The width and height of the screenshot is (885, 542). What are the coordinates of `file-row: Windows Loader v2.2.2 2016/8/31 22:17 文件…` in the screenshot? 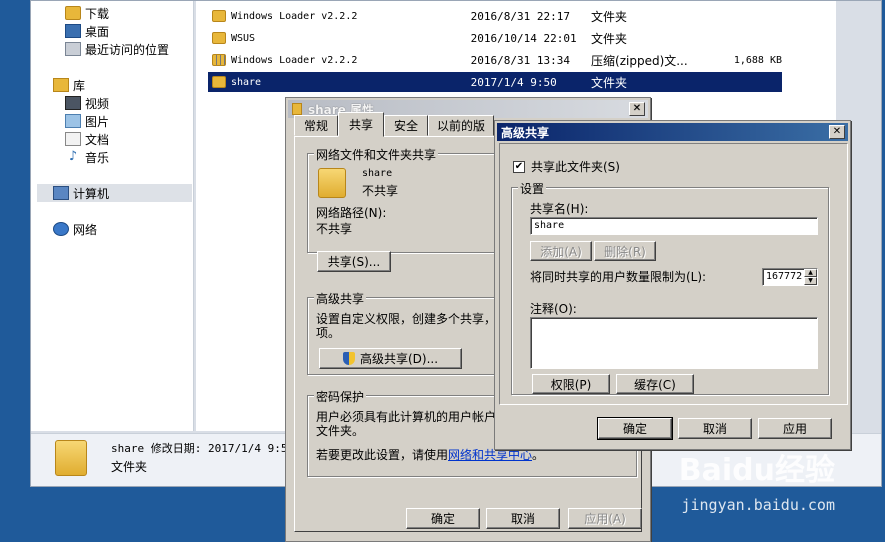 It's located at (495, 16).